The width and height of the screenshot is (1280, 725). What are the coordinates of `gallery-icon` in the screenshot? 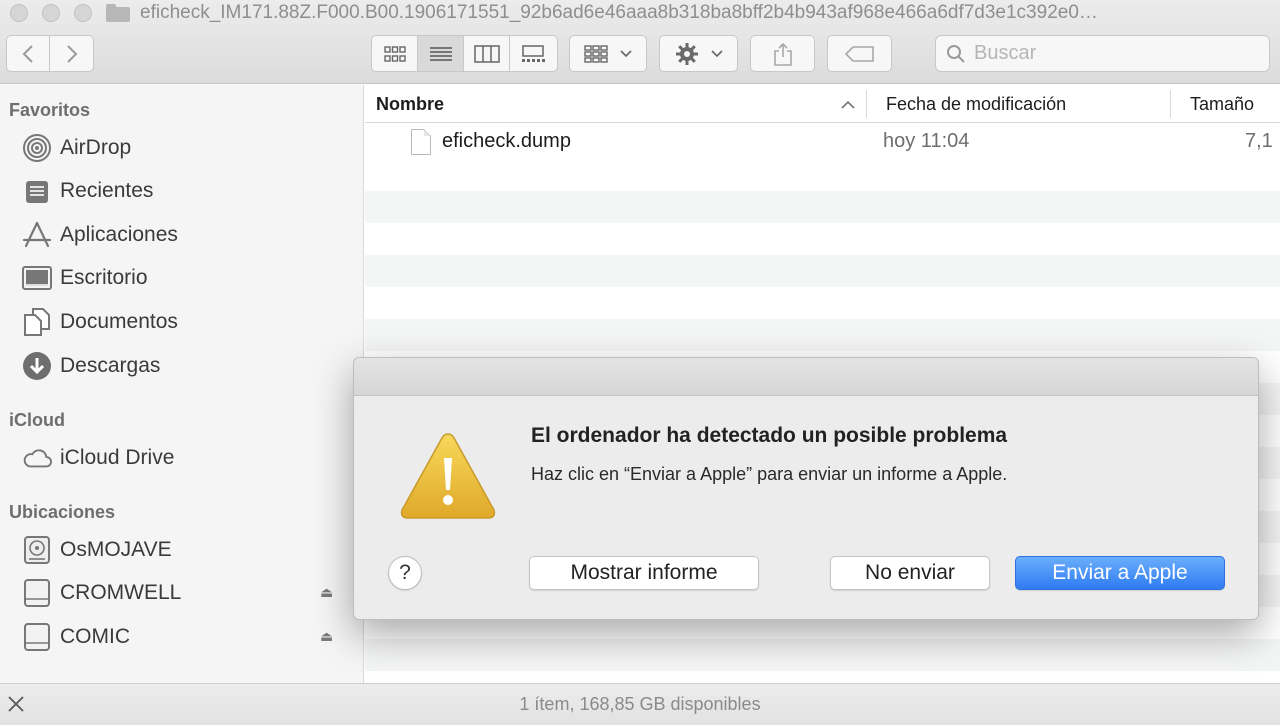 It's located at (533, 53).